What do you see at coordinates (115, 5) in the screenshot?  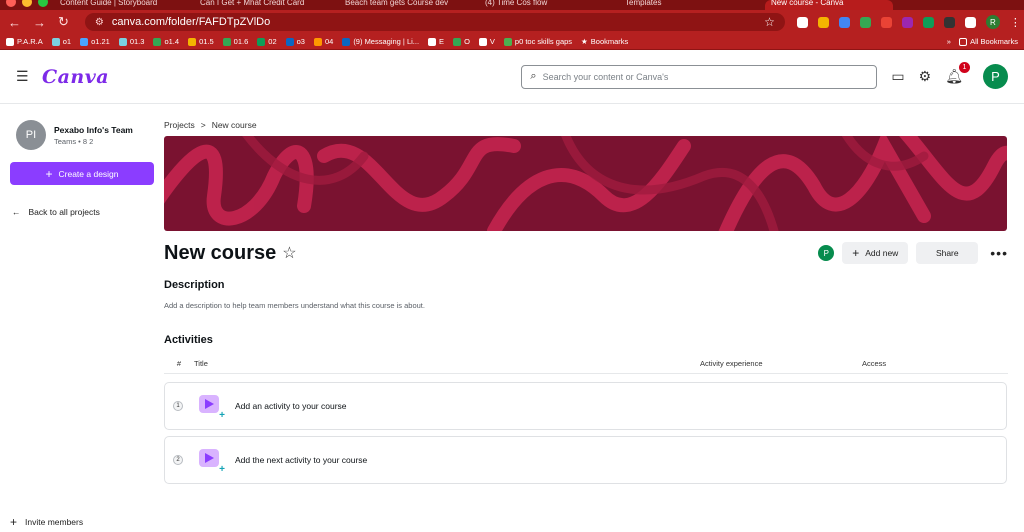 I see `browser-tab: Content Guide | Storyboard` at bounding box center [115, 5].